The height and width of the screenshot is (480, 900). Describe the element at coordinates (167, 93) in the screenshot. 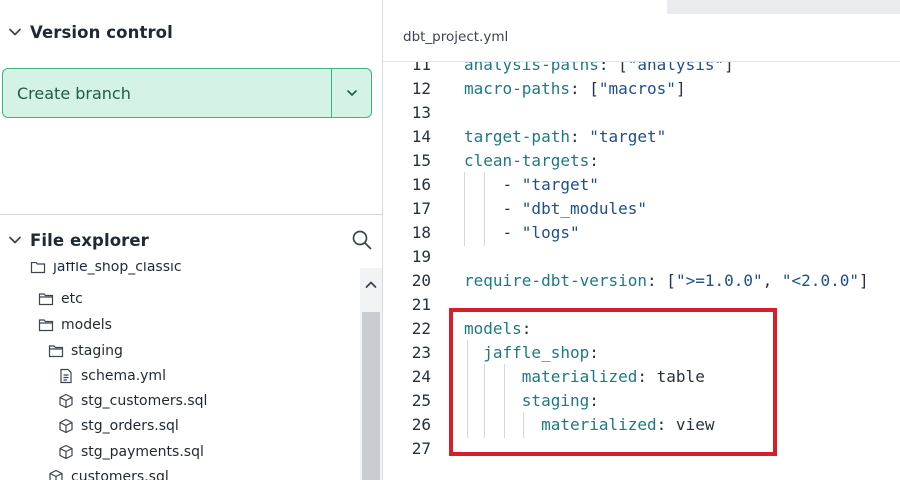

I see `create-branch-button: Create branch` at that location.